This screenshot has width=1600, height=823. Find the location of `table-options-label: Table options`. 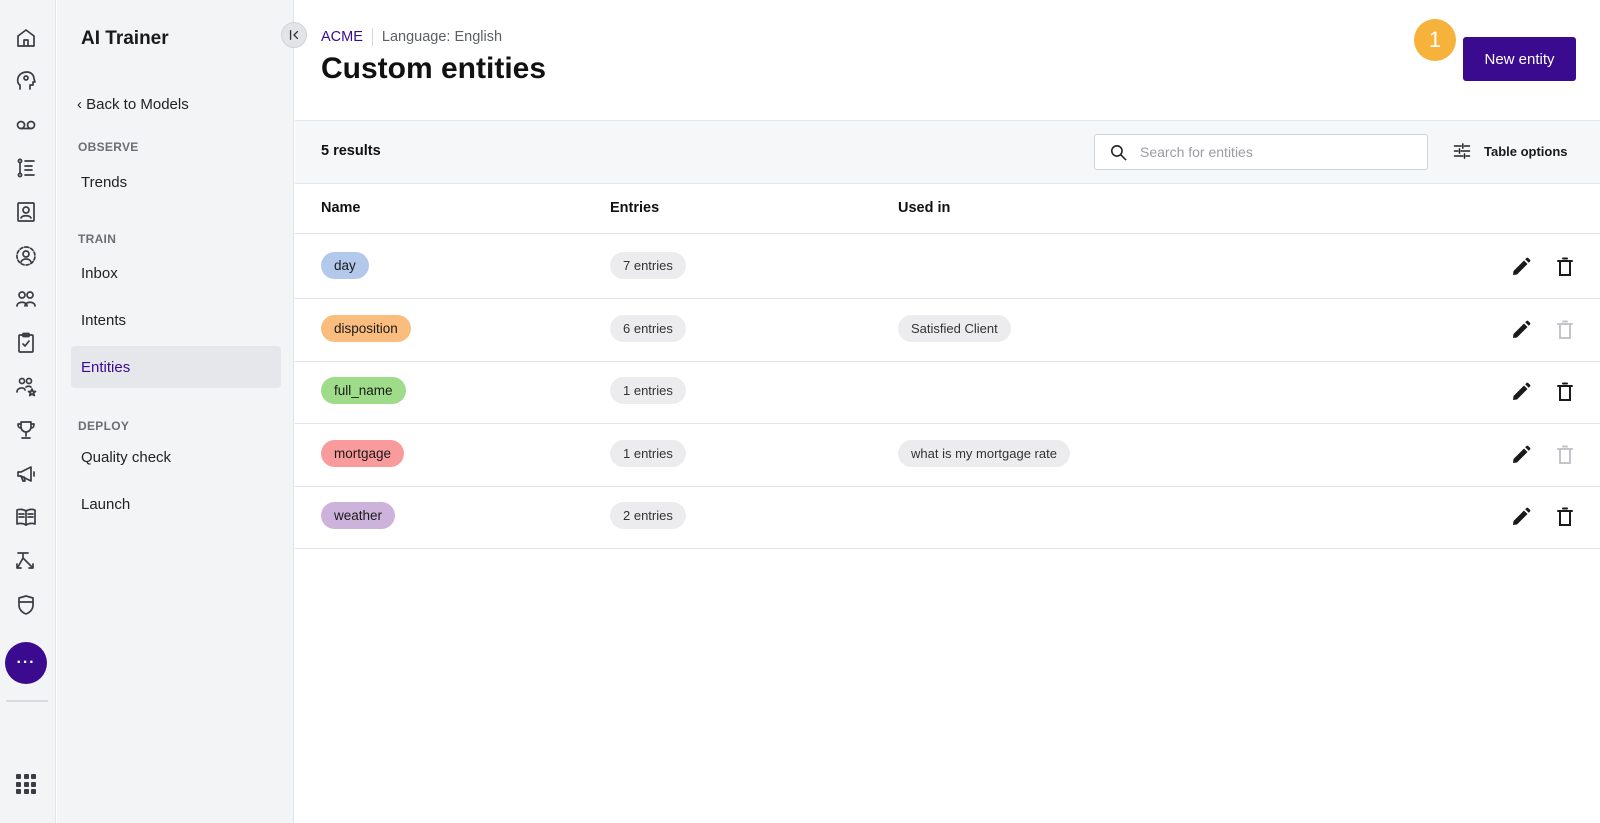

table-options-label: Table options is located at coordinates (1526, 151).